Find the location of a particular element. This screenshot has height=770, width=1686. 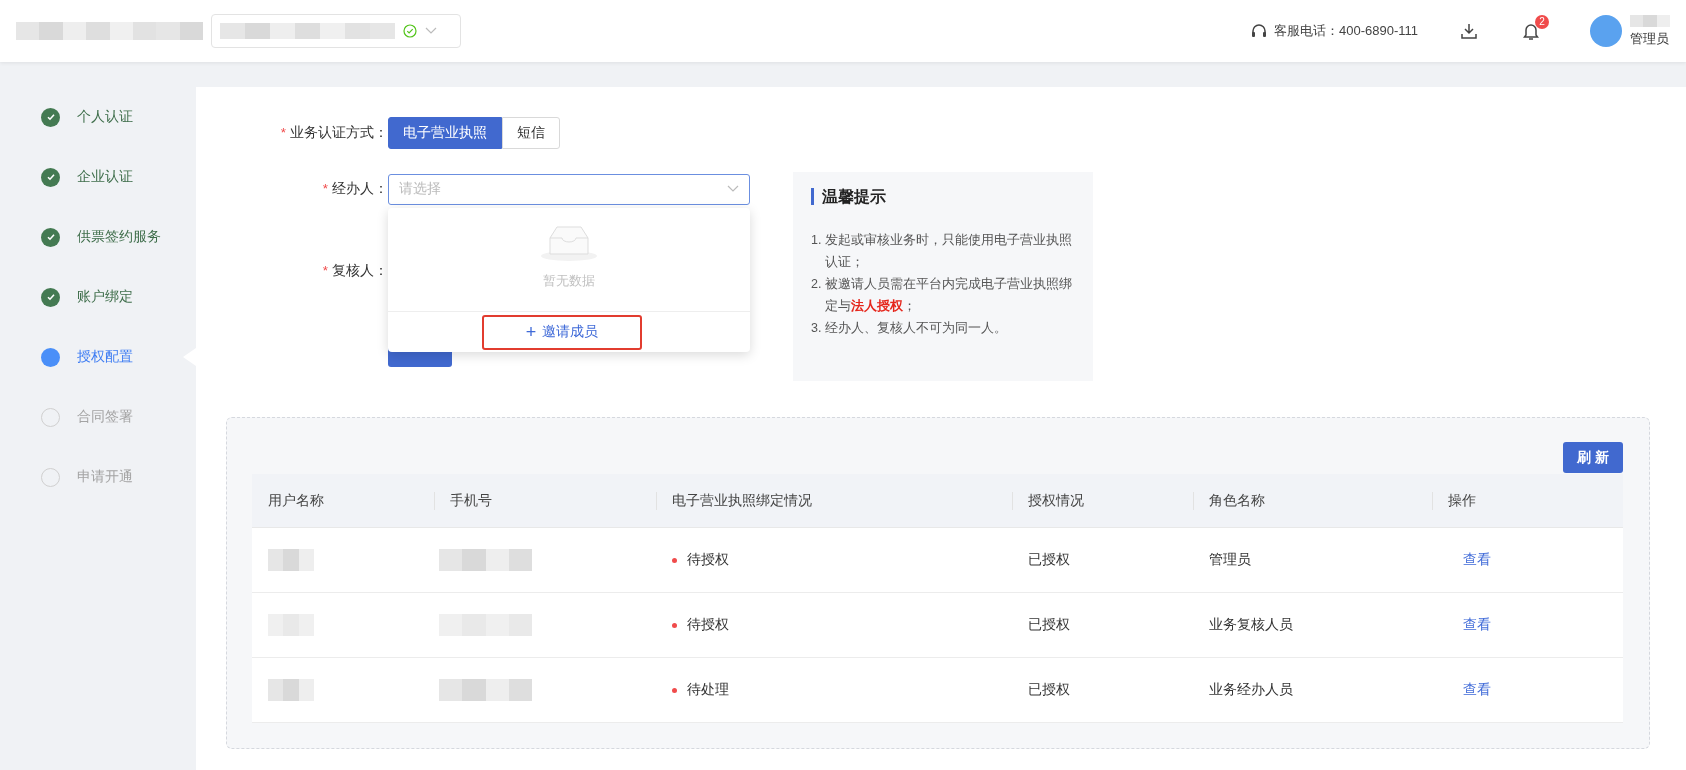

tip-text: 经办人、复核人不可为同一人。 is located at coordinates (916, 328).